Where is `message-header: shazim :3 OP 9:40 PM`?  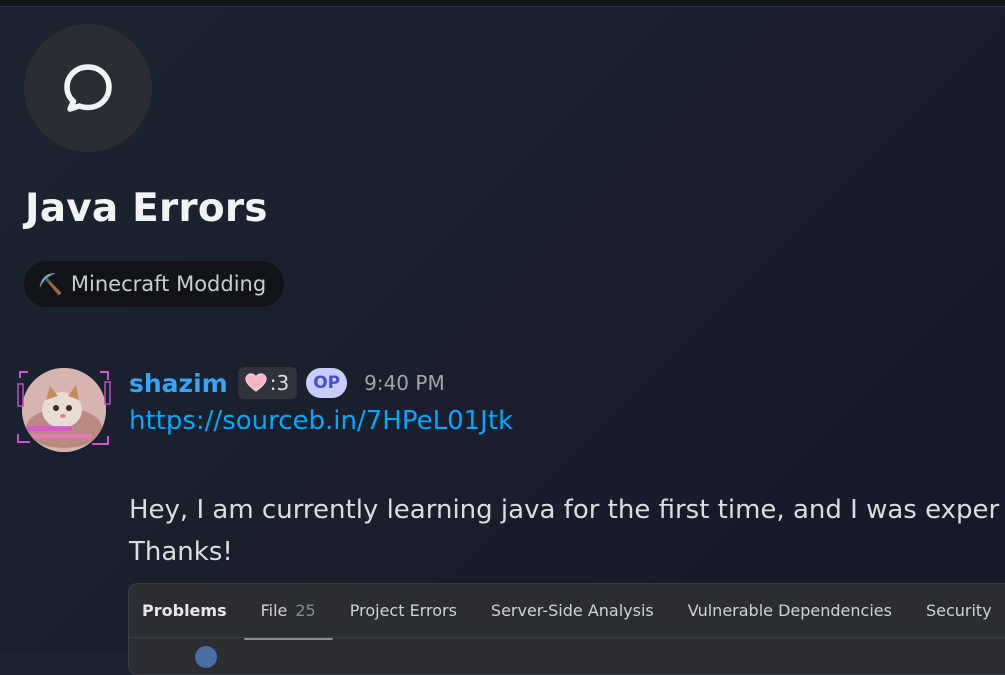
message-header: shazim :3 OP 9:40 PM is located at coordinates (287, 383).